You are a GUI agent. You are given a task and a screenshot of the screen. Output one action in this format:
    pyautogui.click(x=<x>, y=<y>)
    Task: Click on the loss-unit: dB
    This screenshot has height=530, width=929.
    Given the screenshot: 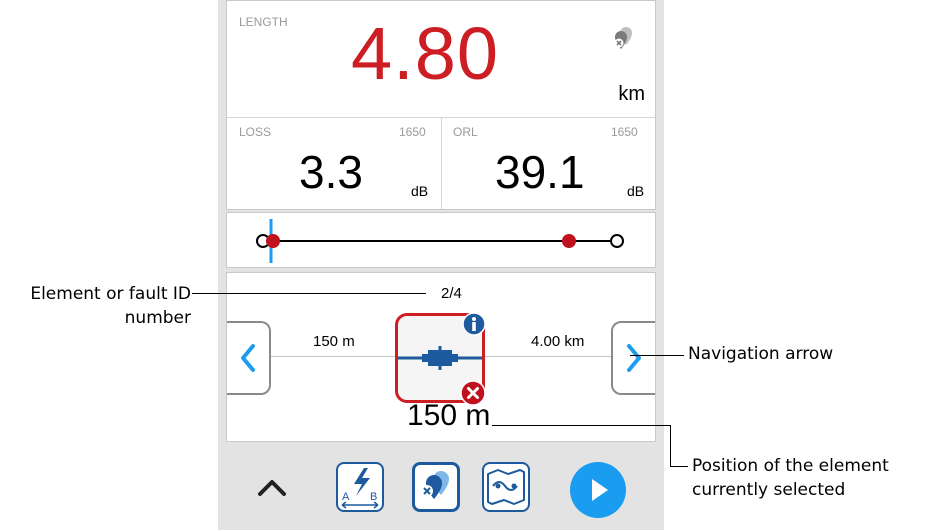 What is the action you would take?
    pyautogui.click(x=420, y=191)
    